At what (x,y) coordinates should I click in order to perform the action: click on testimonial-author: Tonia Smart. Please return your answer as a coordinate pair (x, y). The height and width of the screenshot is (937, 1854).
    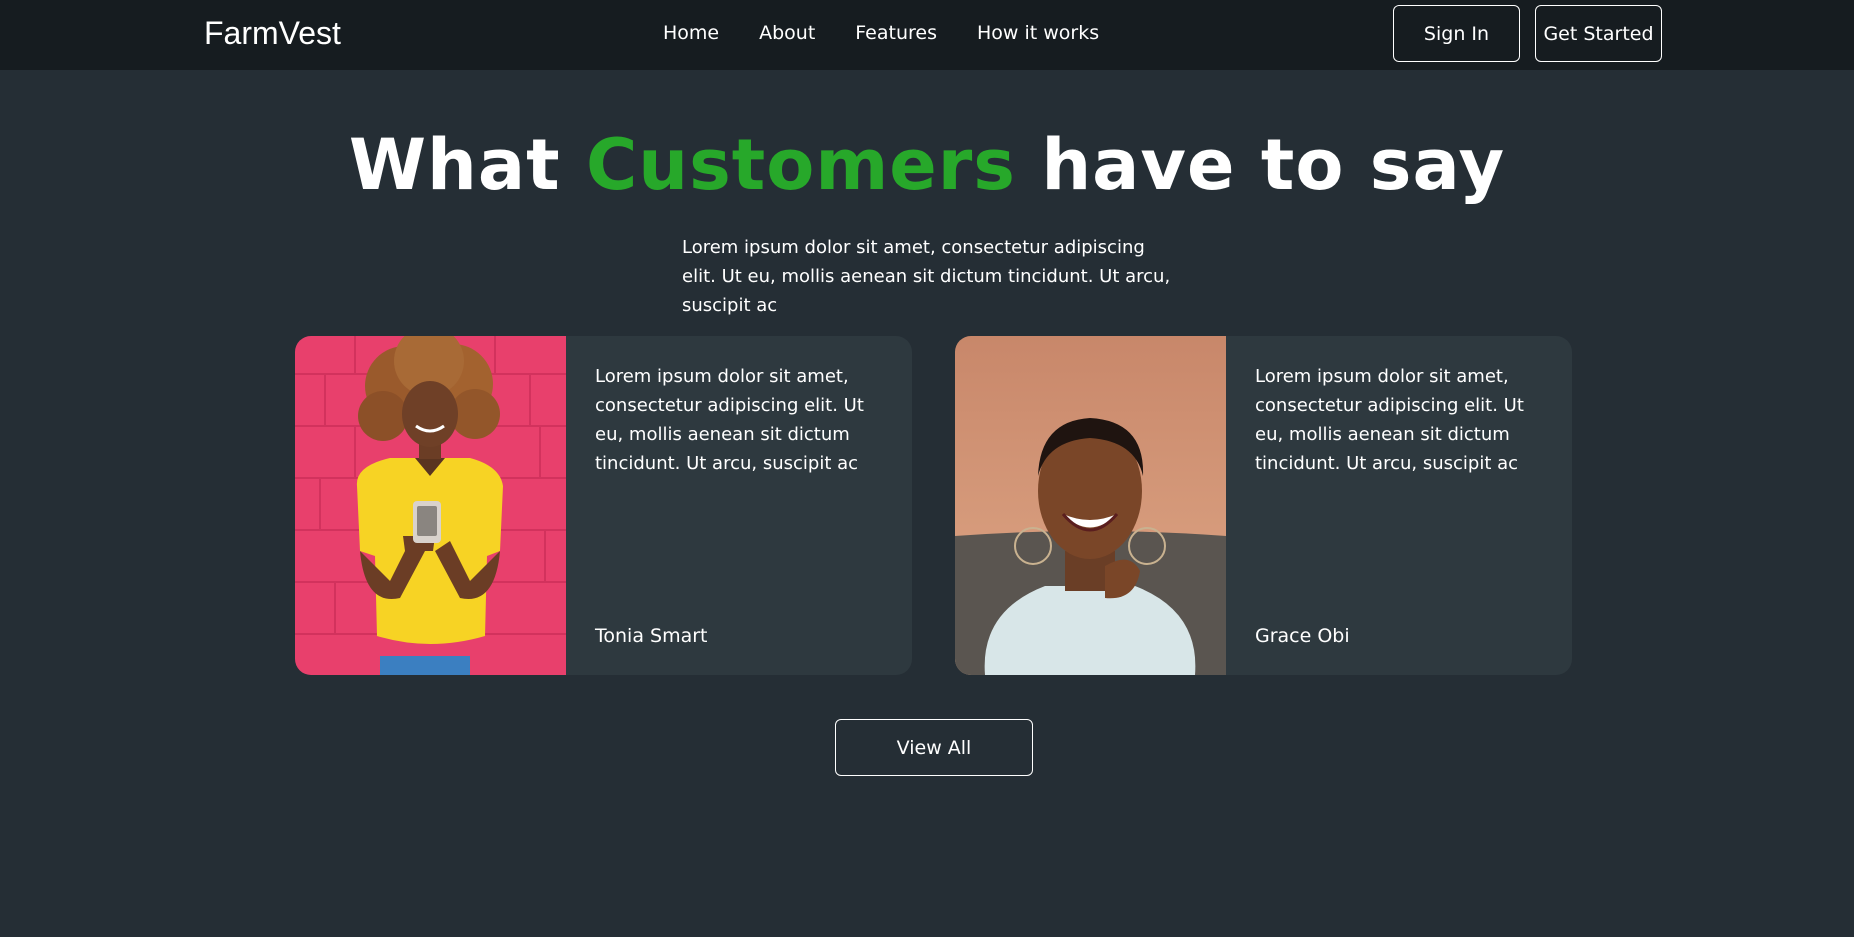
    Looking at the image, I should click on (651, 636).